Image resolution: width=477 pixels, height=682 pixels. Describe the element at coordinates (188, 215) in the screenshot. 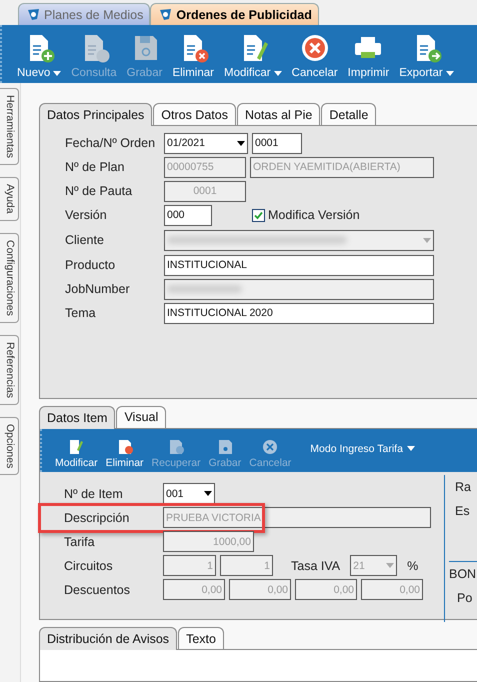

I see `text-field: 000` at that location.